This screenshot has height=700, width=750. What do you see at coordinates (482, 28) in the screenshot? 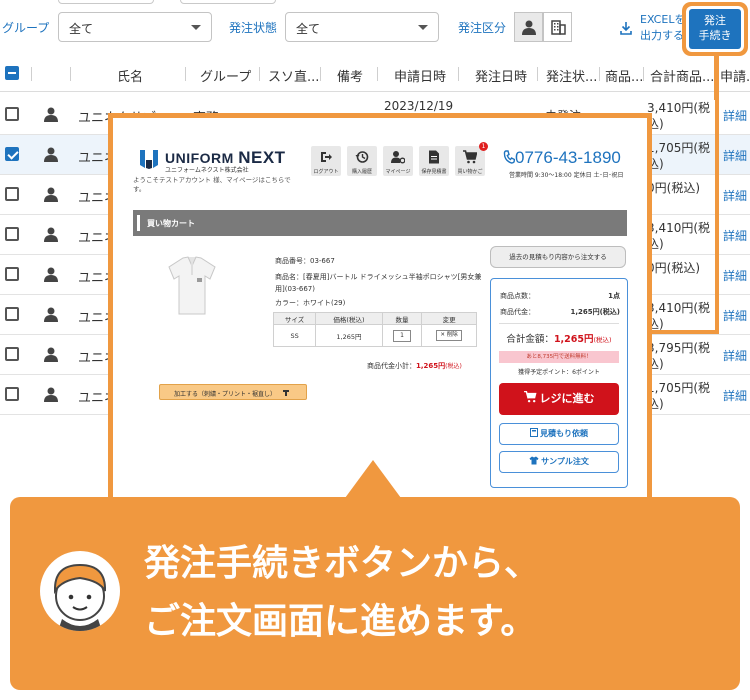
I see `order-type-label: 発注区分` at bounding box center [482, 28].